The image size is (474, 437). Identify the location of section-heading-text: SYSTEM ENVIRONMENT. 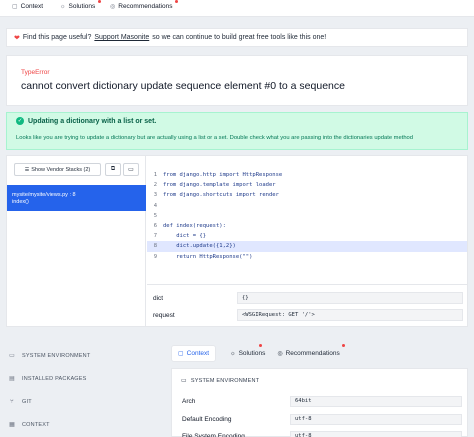
(225, 380).